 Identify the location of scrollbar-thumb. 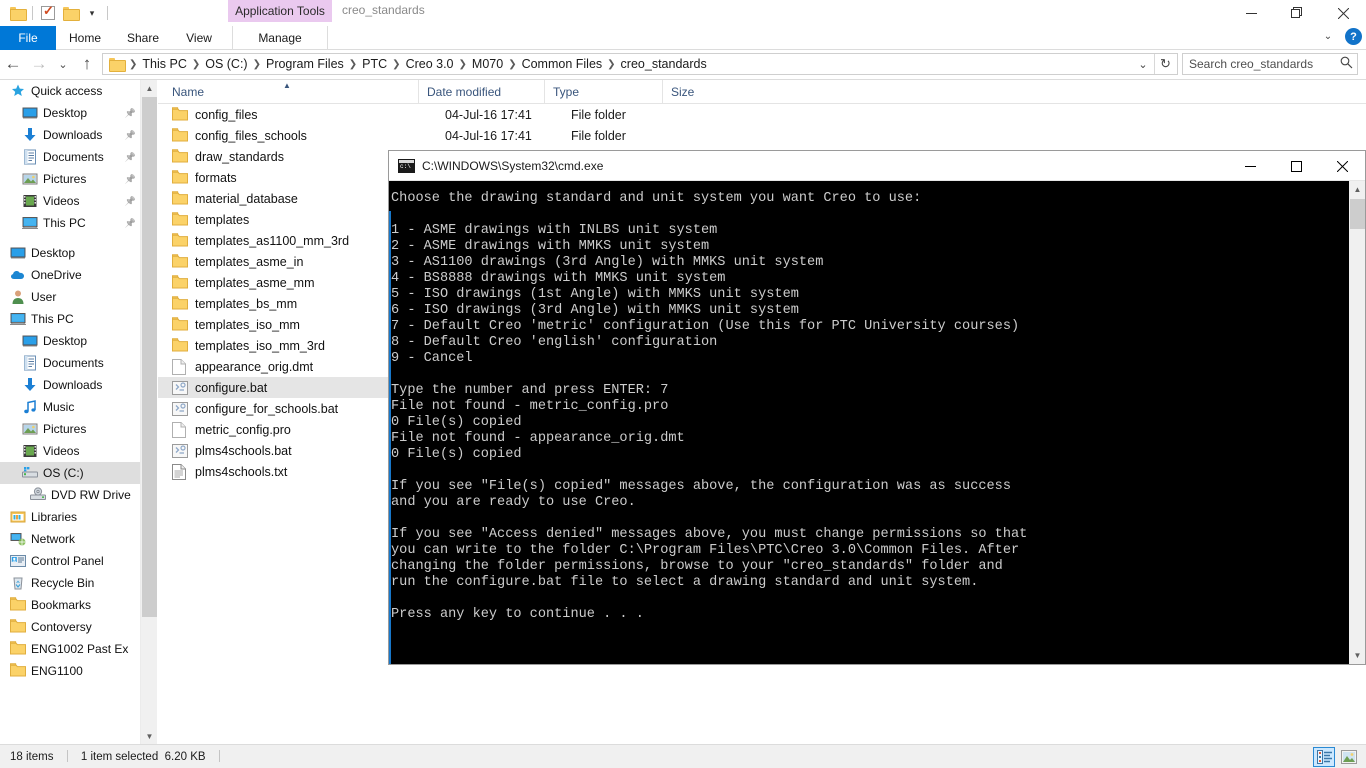
(149, 357).